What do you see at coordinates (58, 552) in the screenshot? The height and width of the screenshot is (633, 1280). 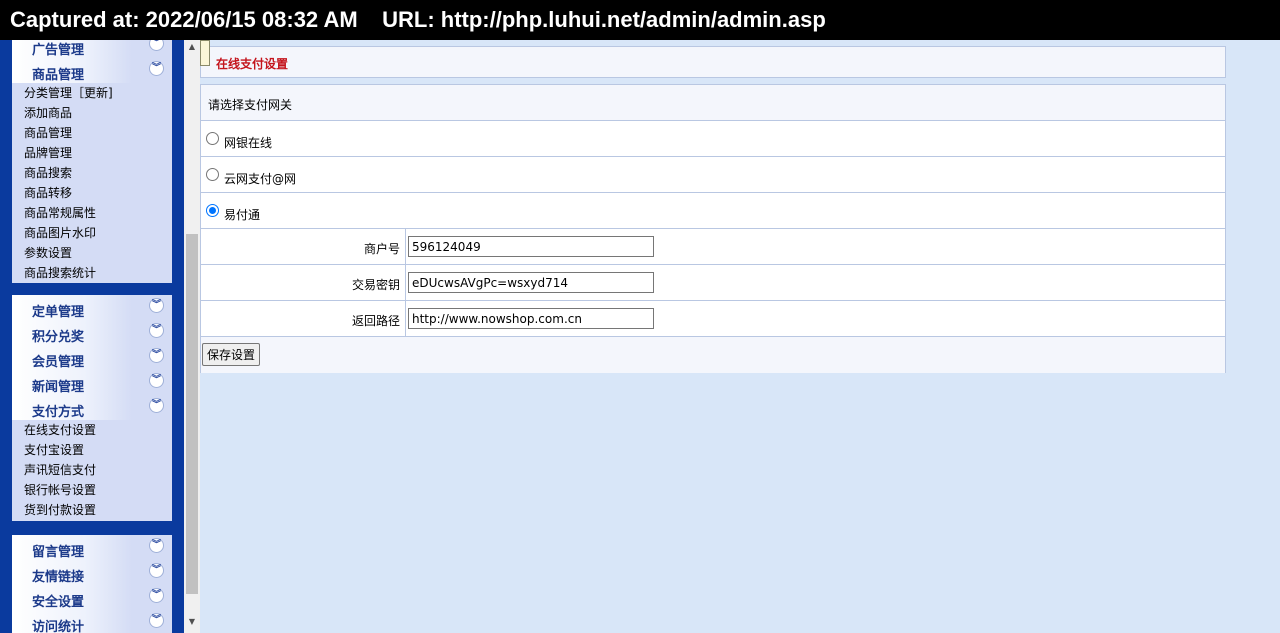 I see `nav-group-title: 留言管理` at bounding box center [58, 552].